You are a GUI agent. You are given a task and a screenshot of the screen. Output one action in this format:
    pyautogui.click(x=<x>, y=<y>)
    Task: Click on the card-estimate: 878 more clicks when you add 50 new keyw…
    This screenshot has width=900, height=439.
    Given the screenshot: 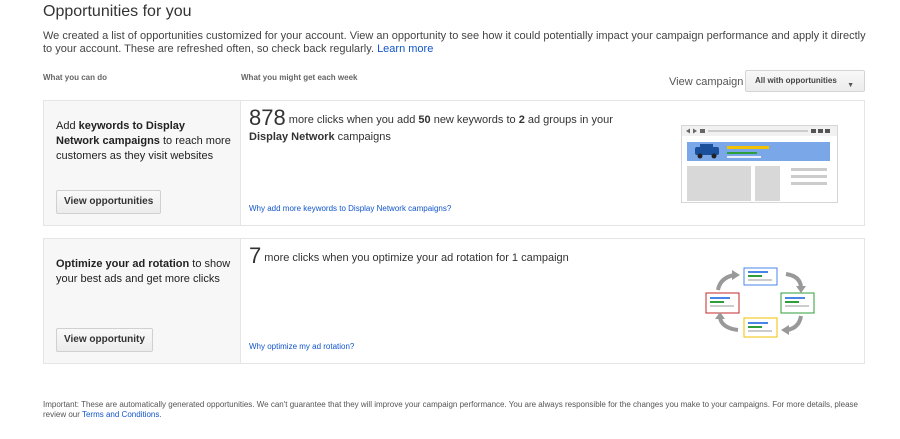 What is the action you would take?
    pyautogui.click(x=449, y=126)
    